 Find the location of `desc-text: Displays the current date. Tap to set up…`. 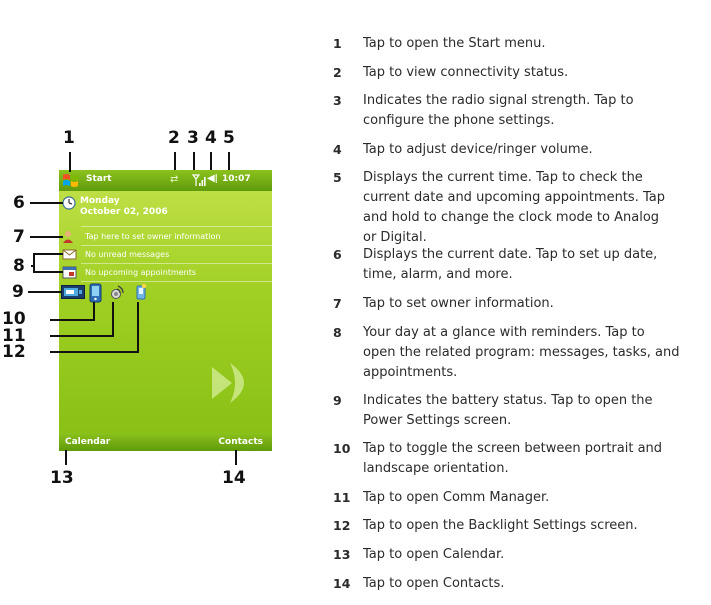

desc-text: Displays the current date. Tap to set up… is located at coordinates (510, 264).